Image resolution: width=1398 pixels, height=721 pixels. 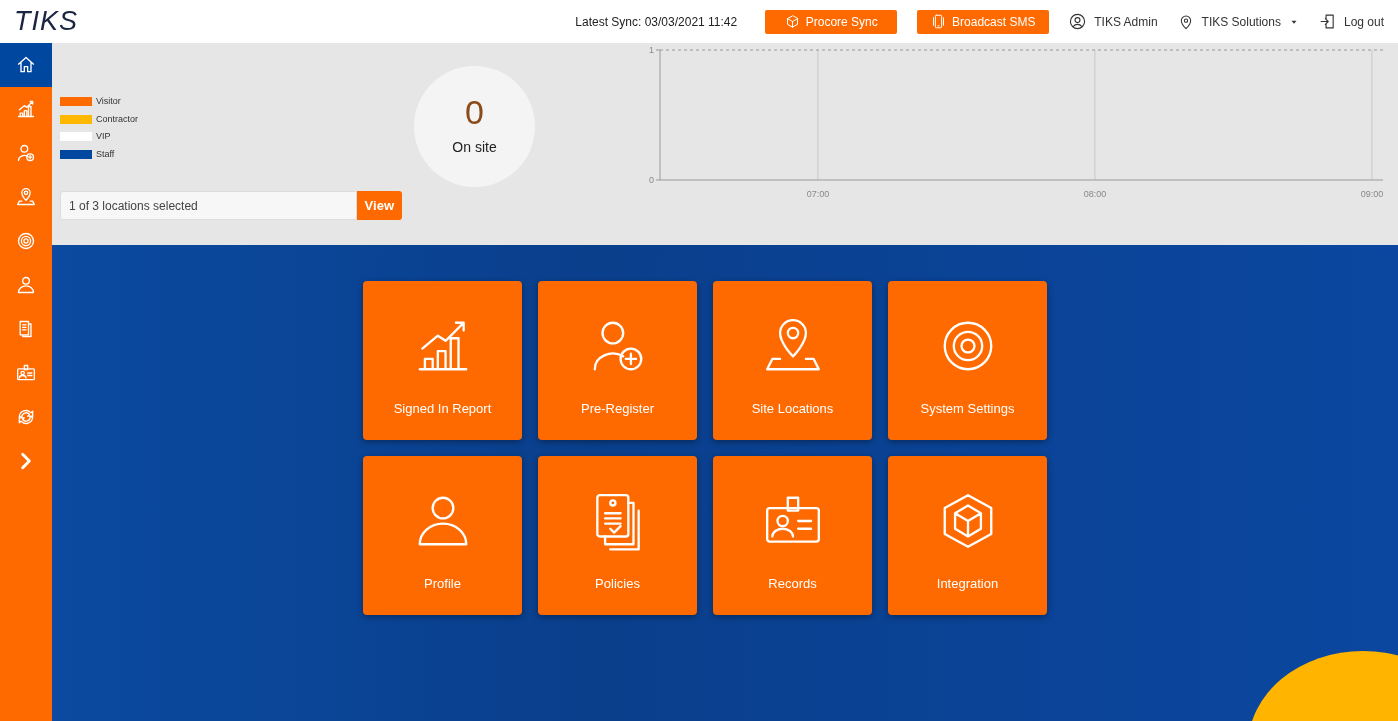 I want to click on id-card-icon, so click(x=26, y=373).